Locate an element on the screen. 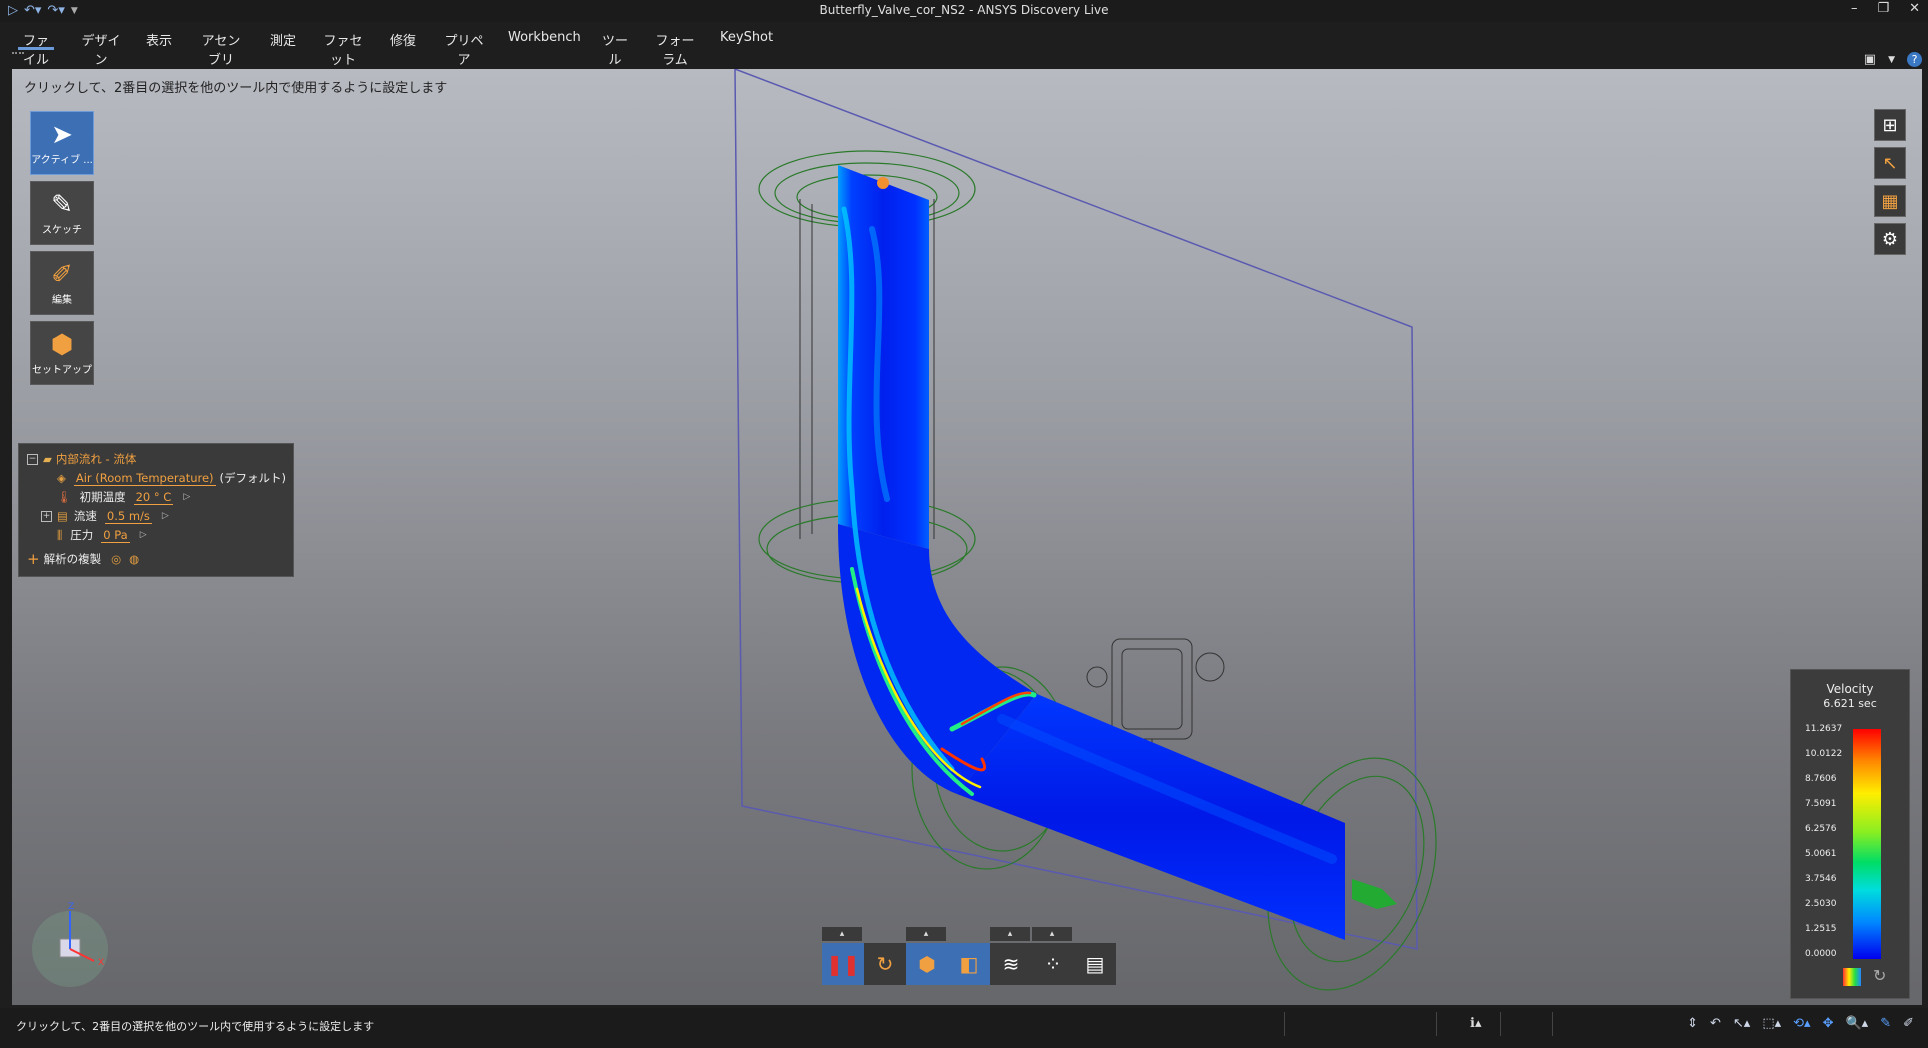  menu-measure: 測定 is located at coordinates (283, 36).